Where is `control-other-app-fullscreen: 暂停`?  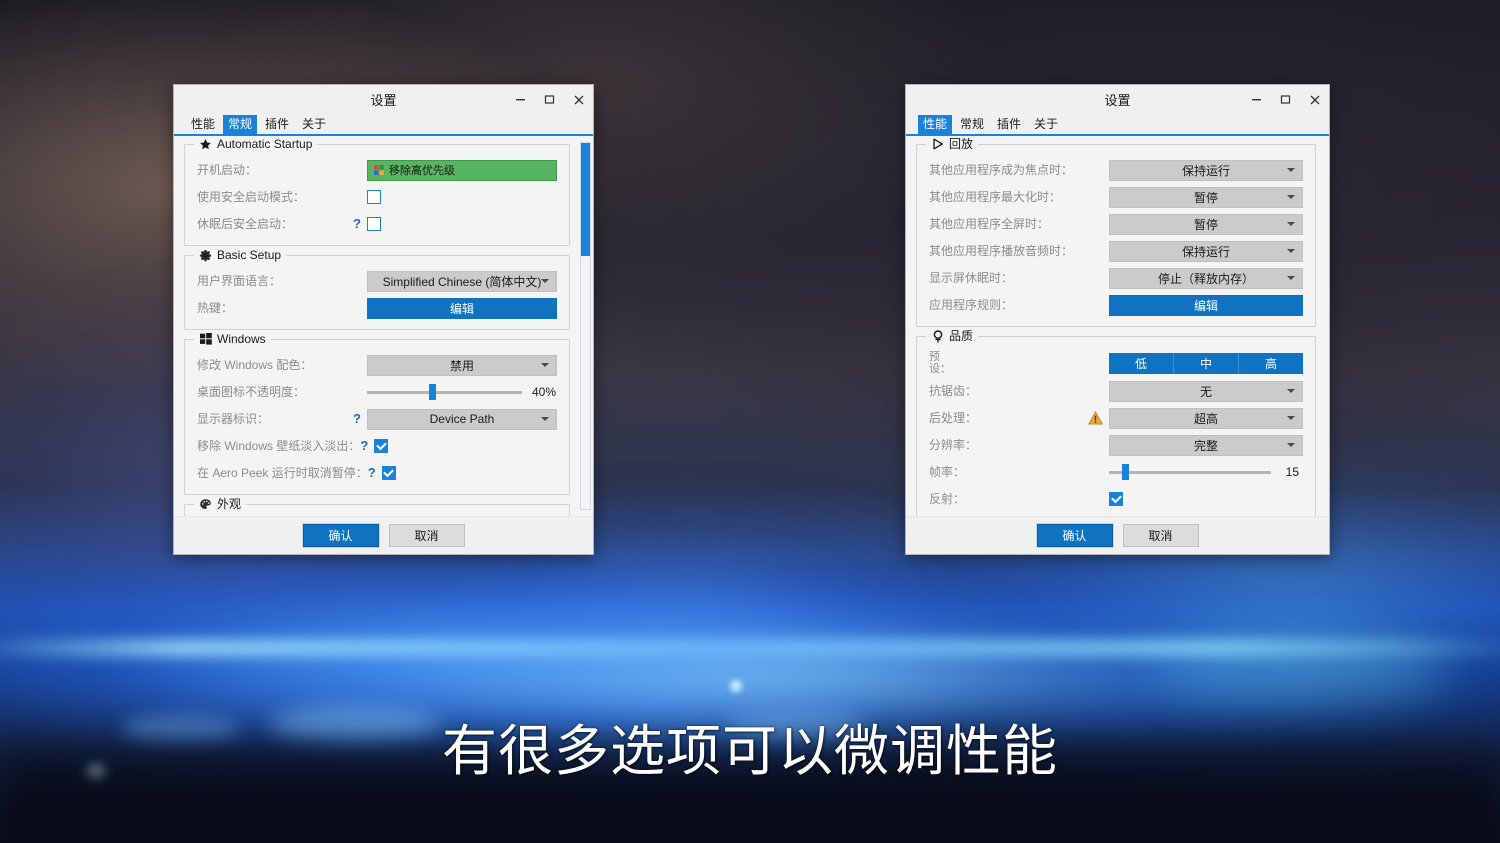
control-other-app-fullscreen: 暂停 is located at coordinates (1206, 224).